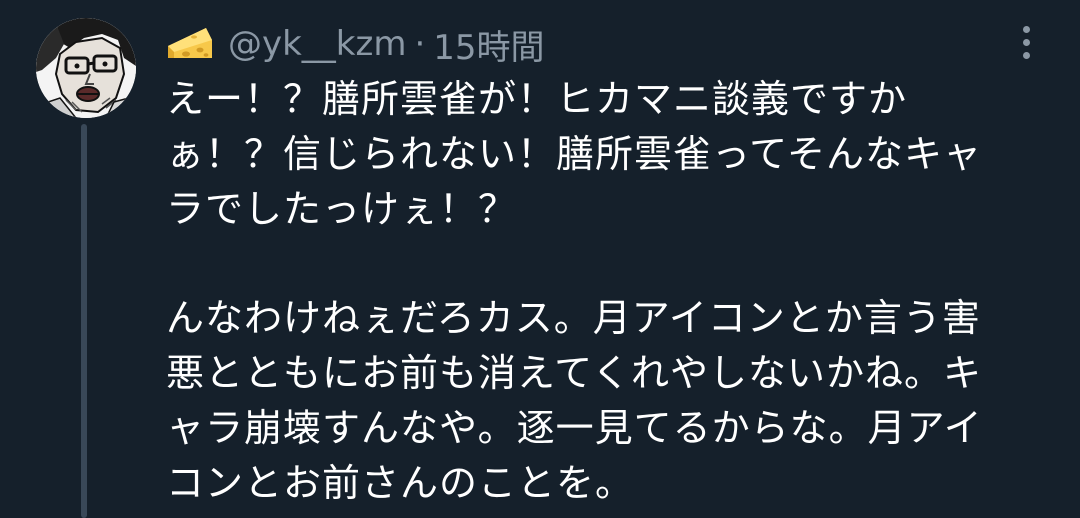 The height and width of the screenshot is (518, 1080). I want to click on timestamp: 15時間, so click(488, 44).